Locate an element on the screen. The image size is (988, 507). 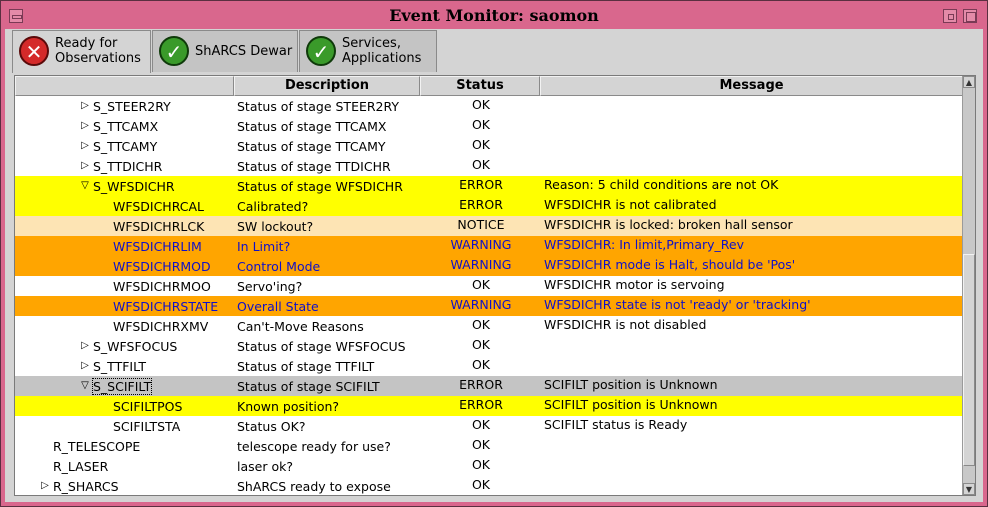
error-x-icon: ✕ is located at coordinates (34, 51).